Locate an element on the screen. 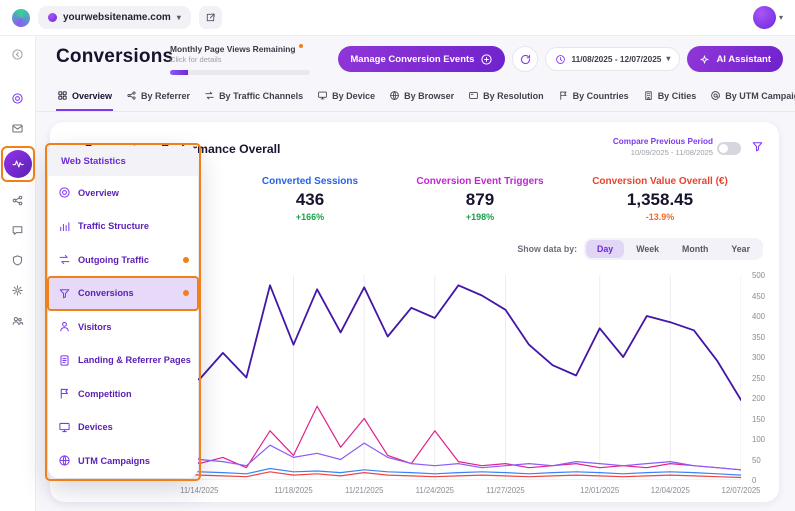 The height and width of the screenshot is (511, 795). gear-icon is located at coordinates (17, 290).